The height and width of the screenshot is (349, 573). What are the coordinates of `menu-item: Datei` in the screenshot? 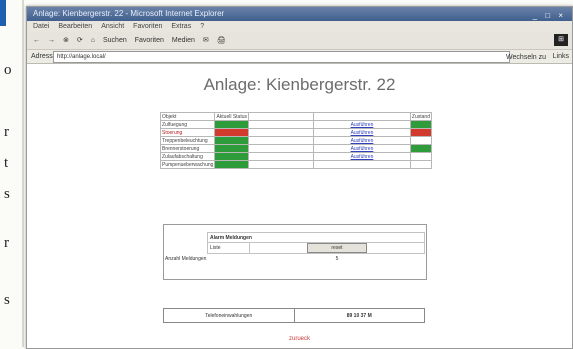 It's located at (41, 26).